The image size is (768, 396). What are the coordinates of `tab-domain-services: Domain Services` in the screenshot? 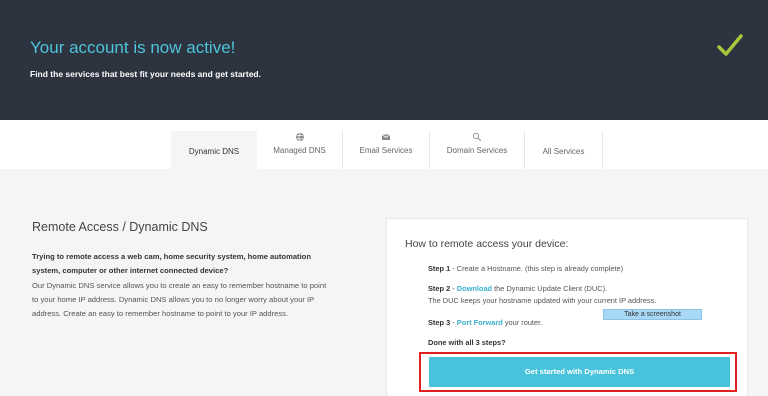 It's located at (477, 150).